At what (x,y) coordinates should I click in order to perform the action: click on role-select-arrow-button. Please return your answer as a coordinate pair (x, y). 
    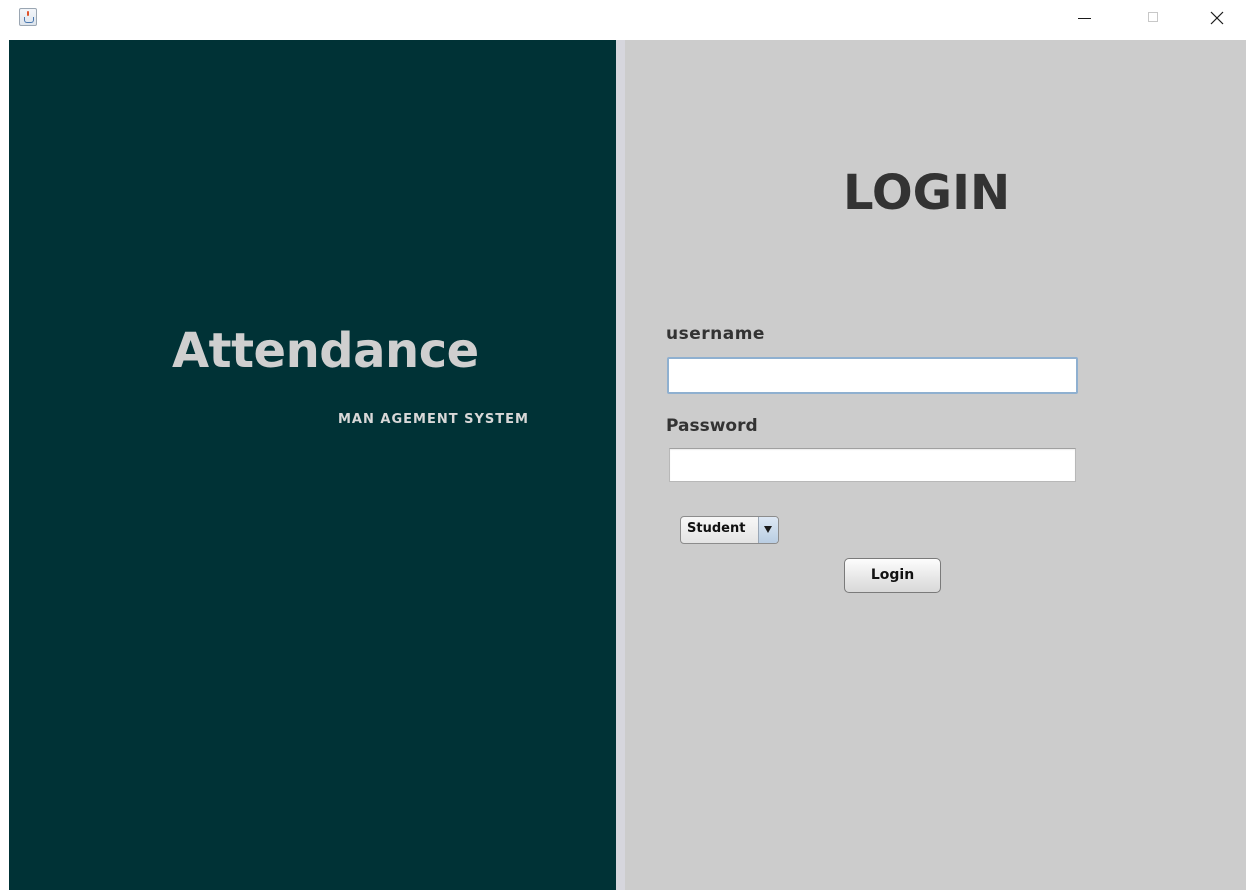
    Looking at the image, I should click on (768, 530).